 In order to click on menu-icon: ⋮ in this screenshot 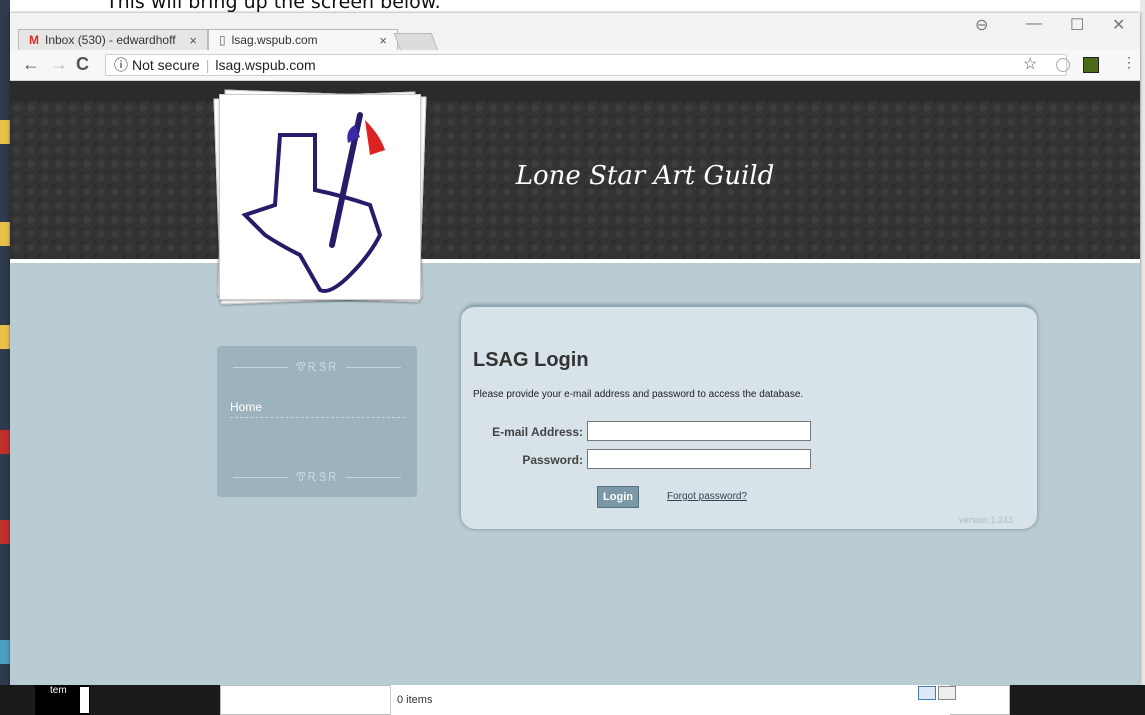, I will do `click(1129, 62)`.